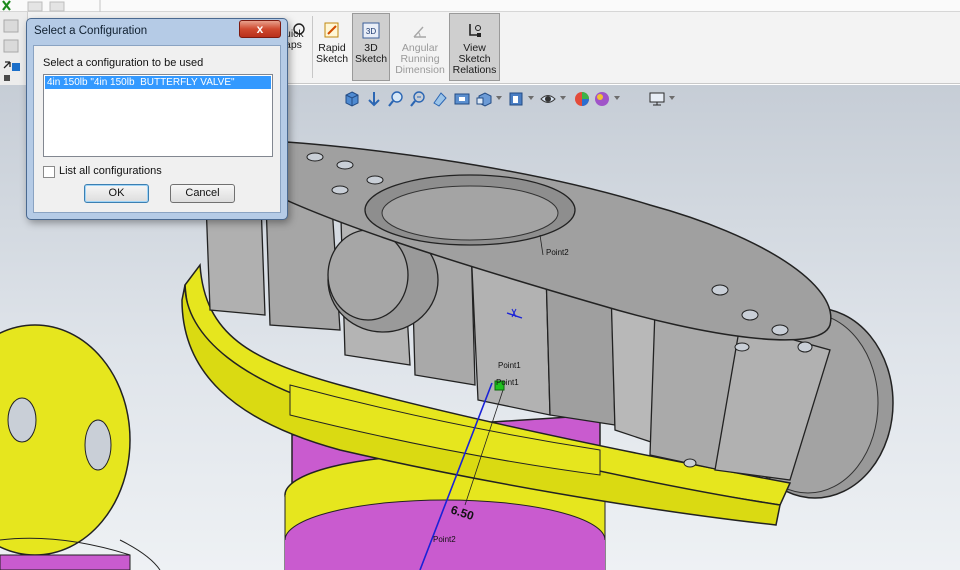  I want to click on quick-snaps-label: uick aps, so click(294, 39).